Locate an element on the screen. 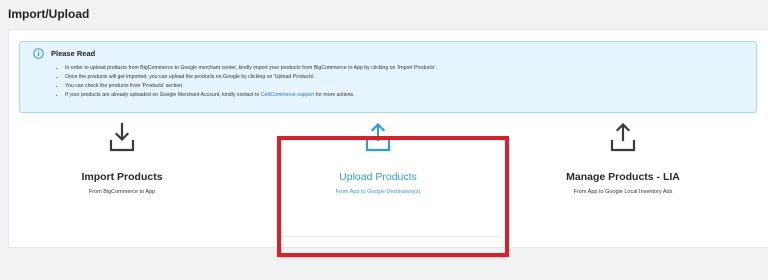 Image resolution: width=768 pixels, height=280 pixels. import-products-title: Import Products is located at coordinates (122, 177).